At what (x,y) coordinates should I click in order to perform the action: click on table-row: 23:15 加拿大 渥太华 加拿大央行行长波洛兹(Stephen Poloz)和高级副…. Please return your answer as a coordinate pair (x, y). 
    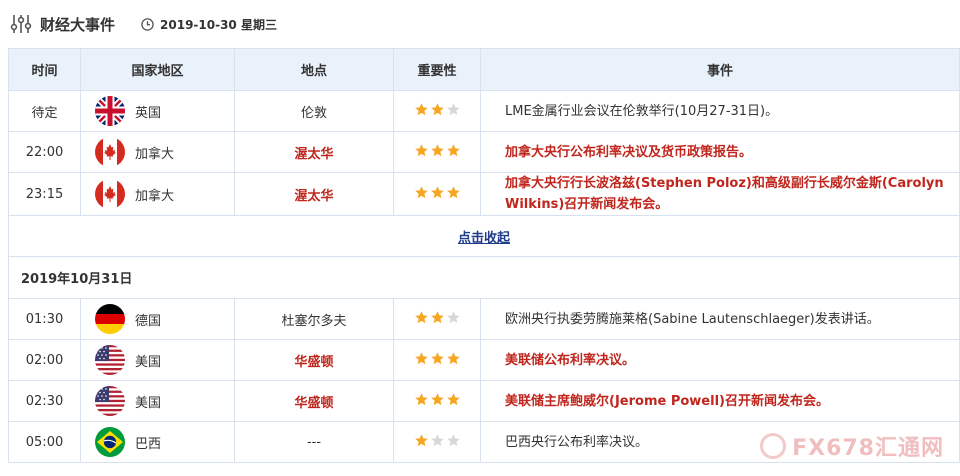
    Looking at the image, I should click on (484, 194).